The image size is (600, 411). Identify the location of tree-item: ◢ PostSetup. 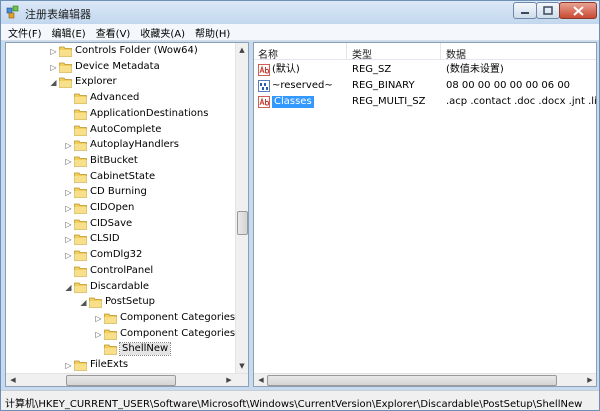
(120, 302).